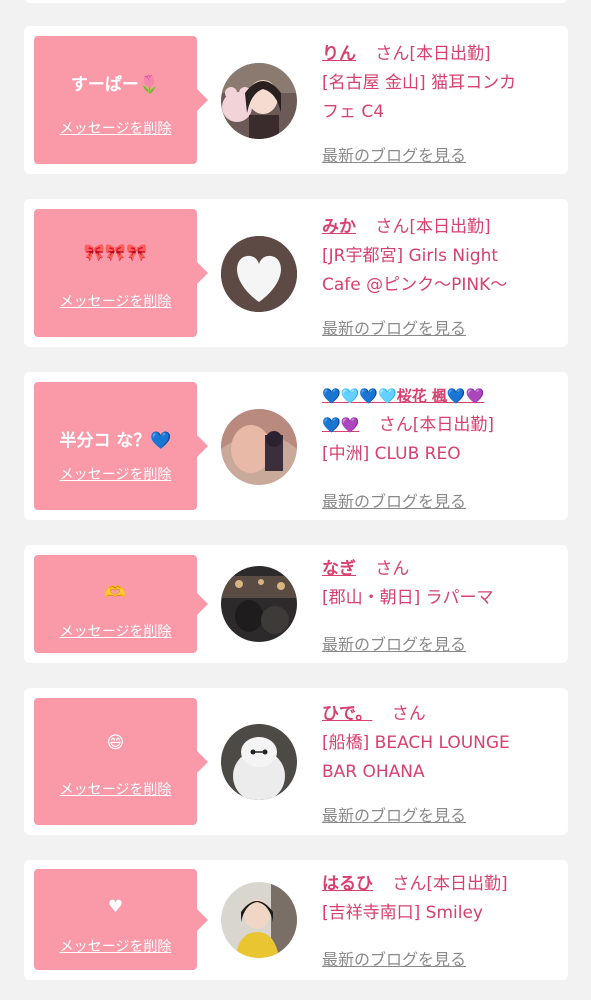  What do you see at coordinates (115, 743) in the screenshot?
I see `message-text: 😄` at bounding box center [115, 743].